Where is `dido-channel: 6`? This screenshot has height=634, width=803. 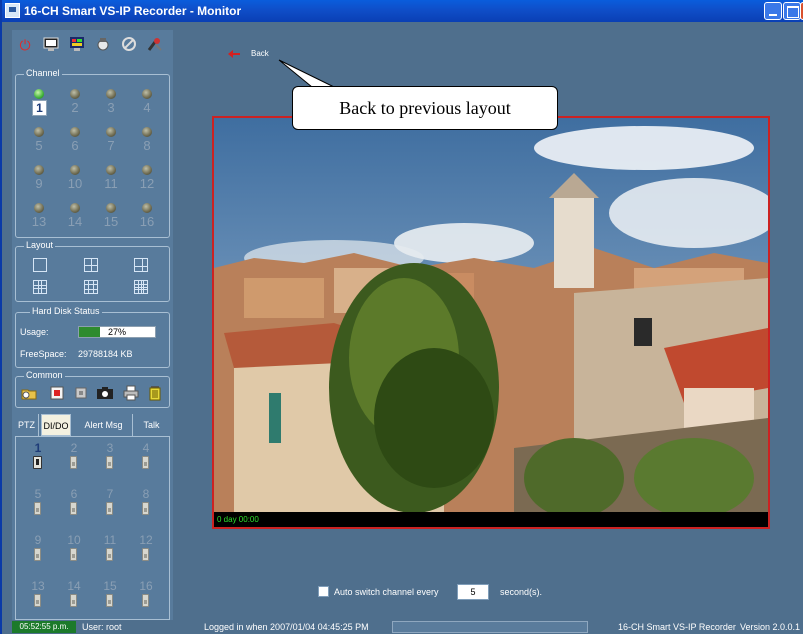 dido-channel: 6 is located at coordinates (74, 506).